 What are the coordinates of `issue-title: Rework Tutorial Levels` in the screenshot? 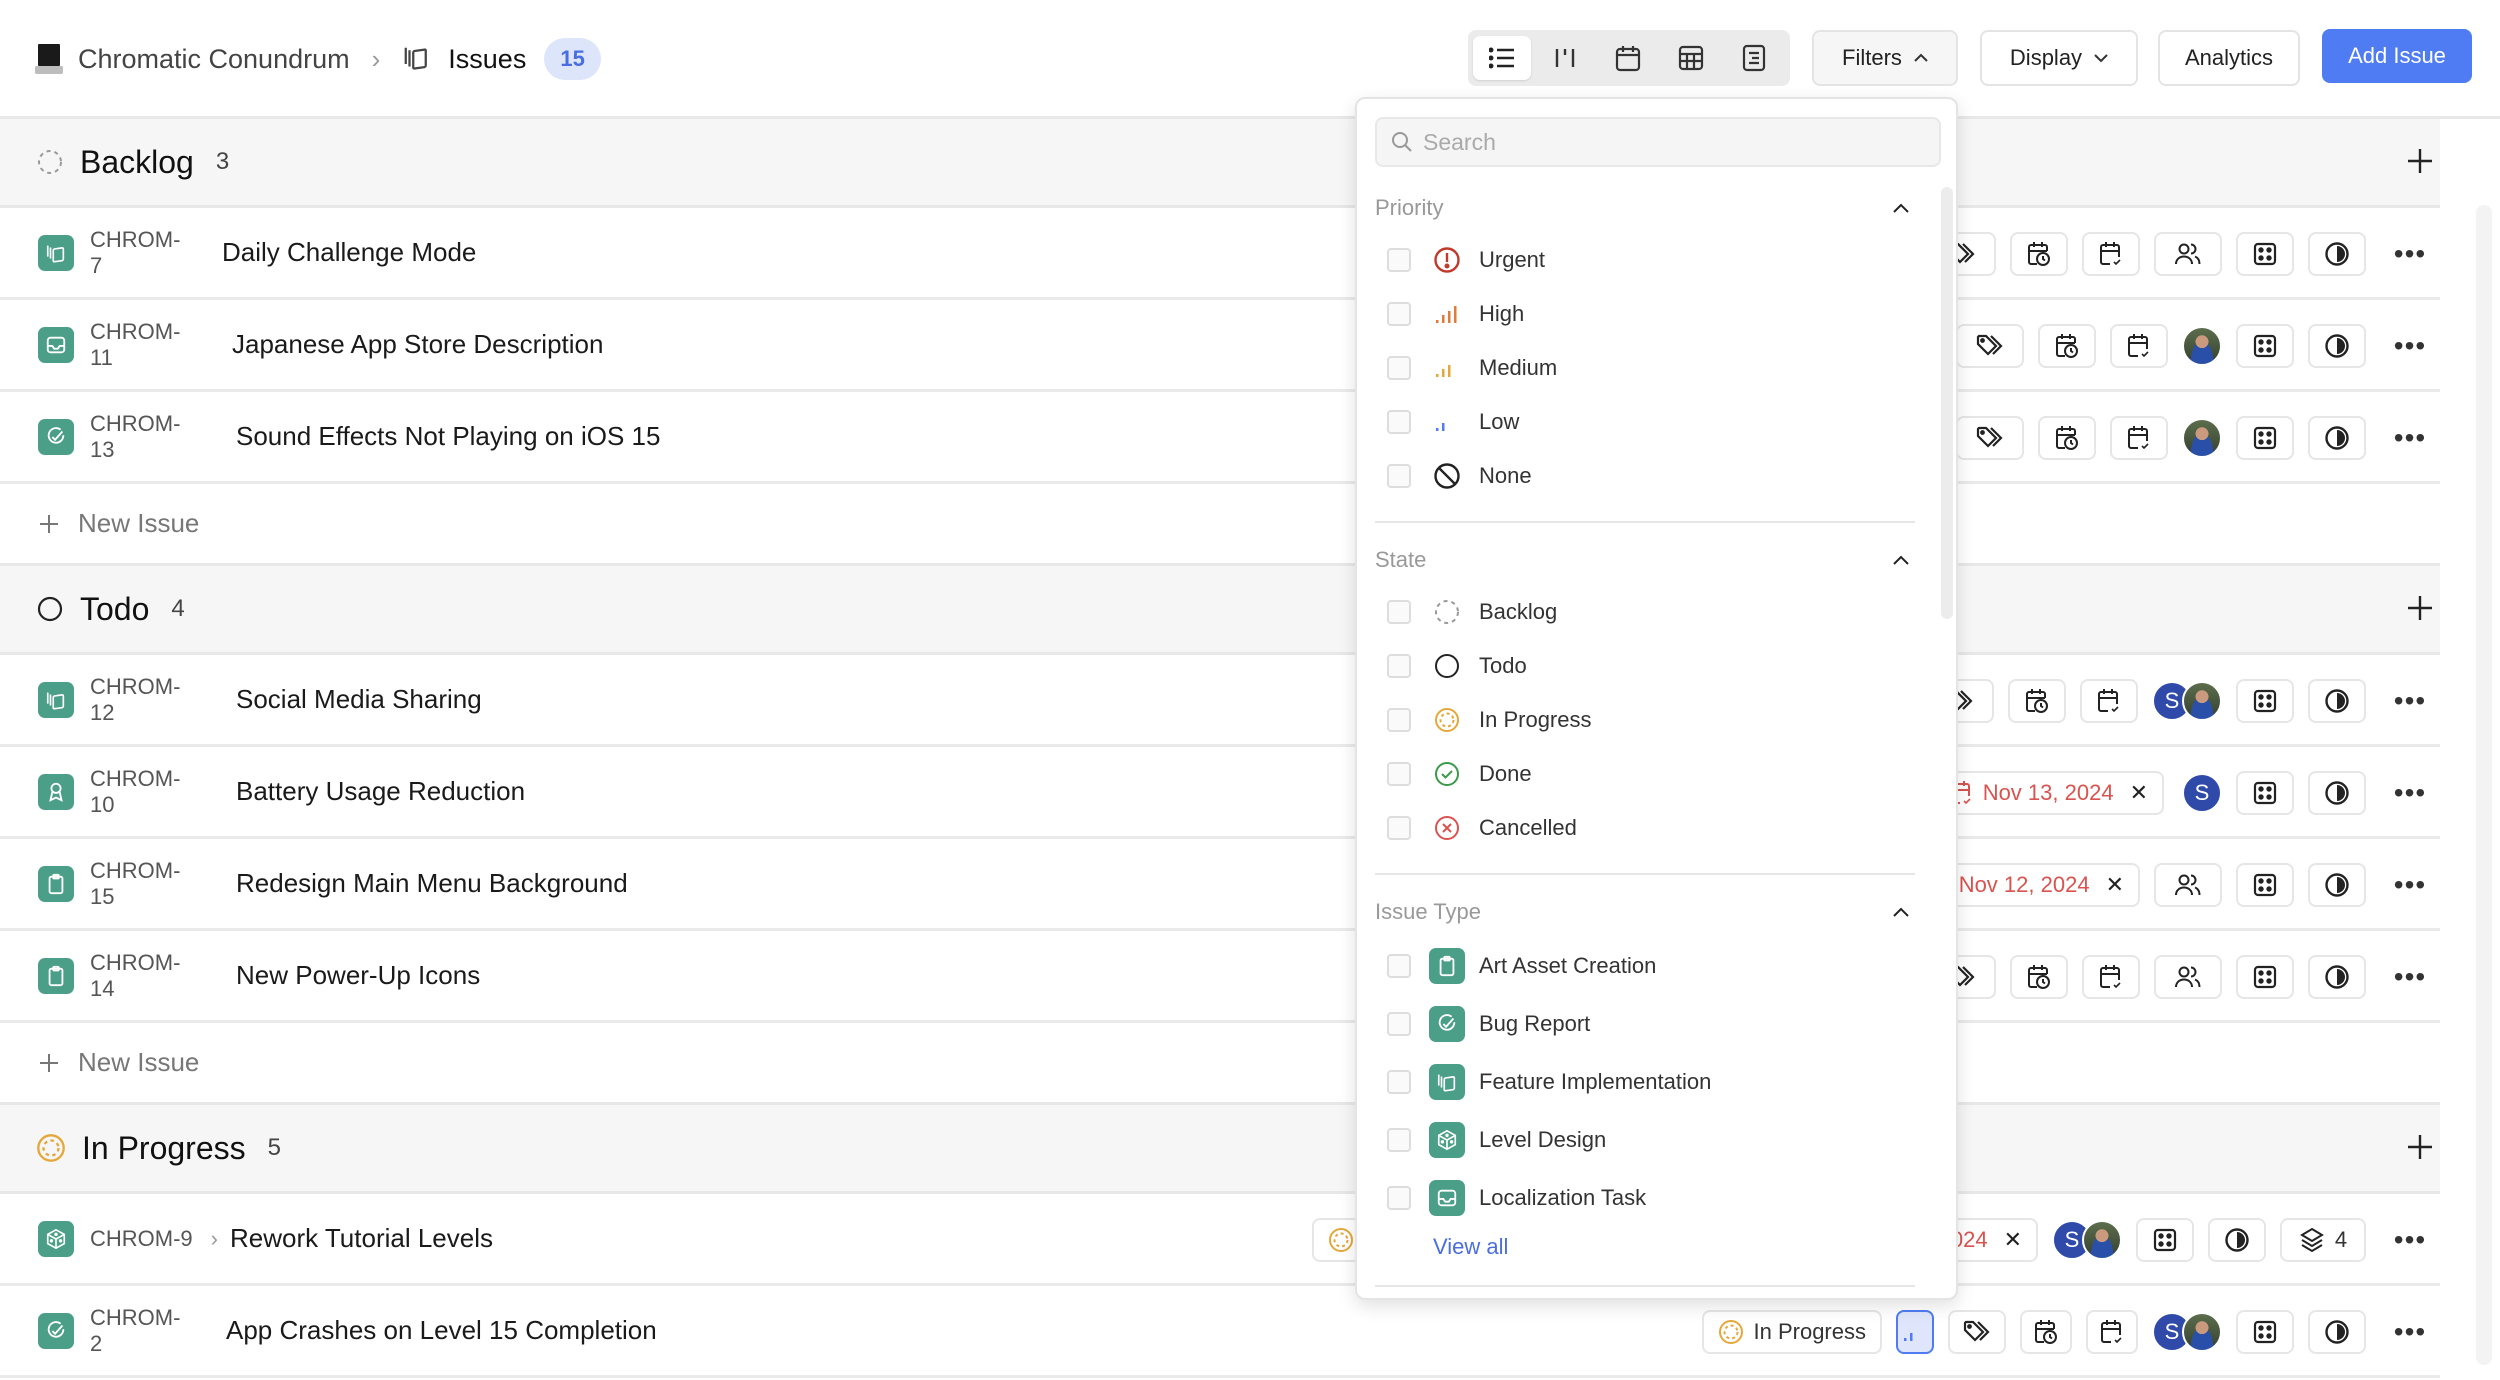 It's located at (361, 1238).